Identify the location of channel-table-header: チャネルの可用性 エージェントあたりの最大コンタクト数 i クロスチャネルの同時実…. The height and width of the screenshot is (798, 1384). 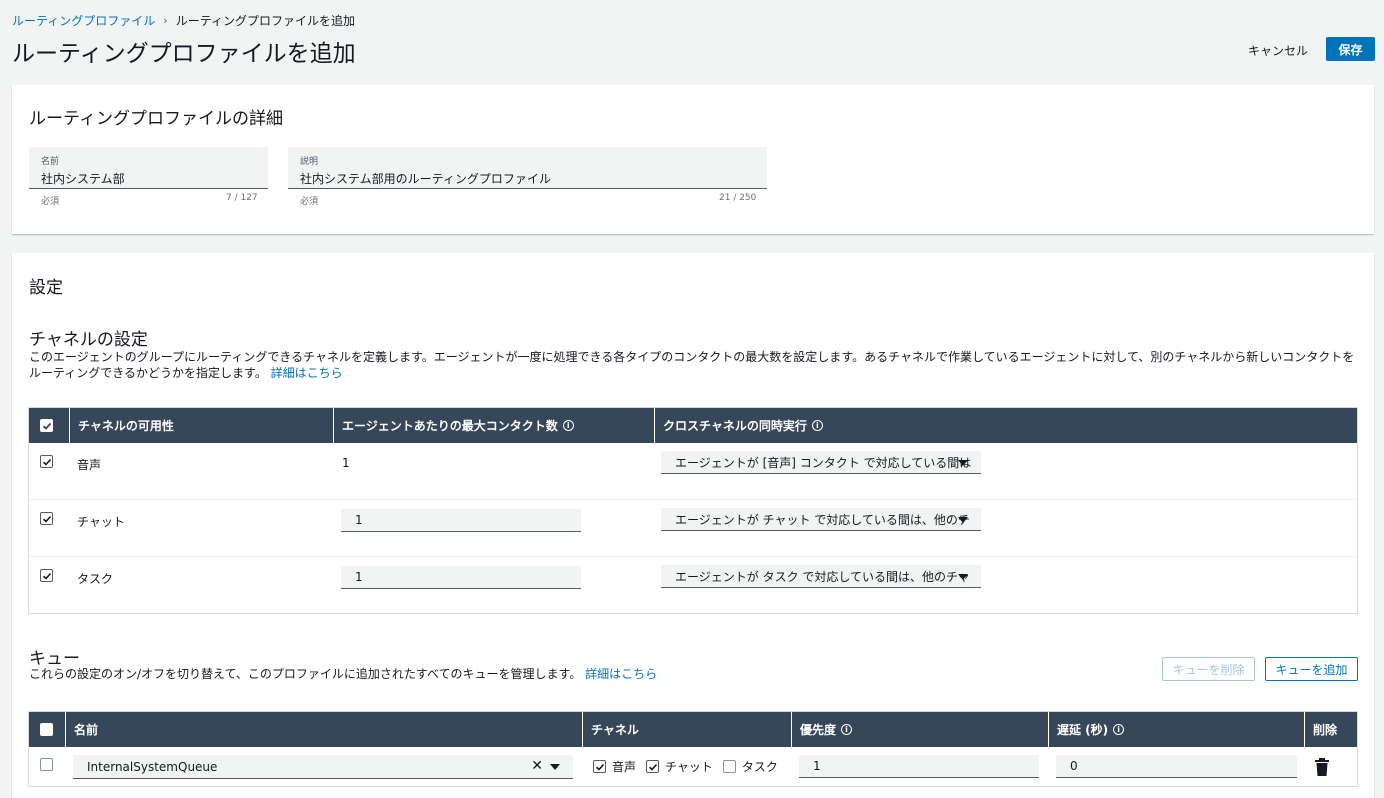
(693, 425).